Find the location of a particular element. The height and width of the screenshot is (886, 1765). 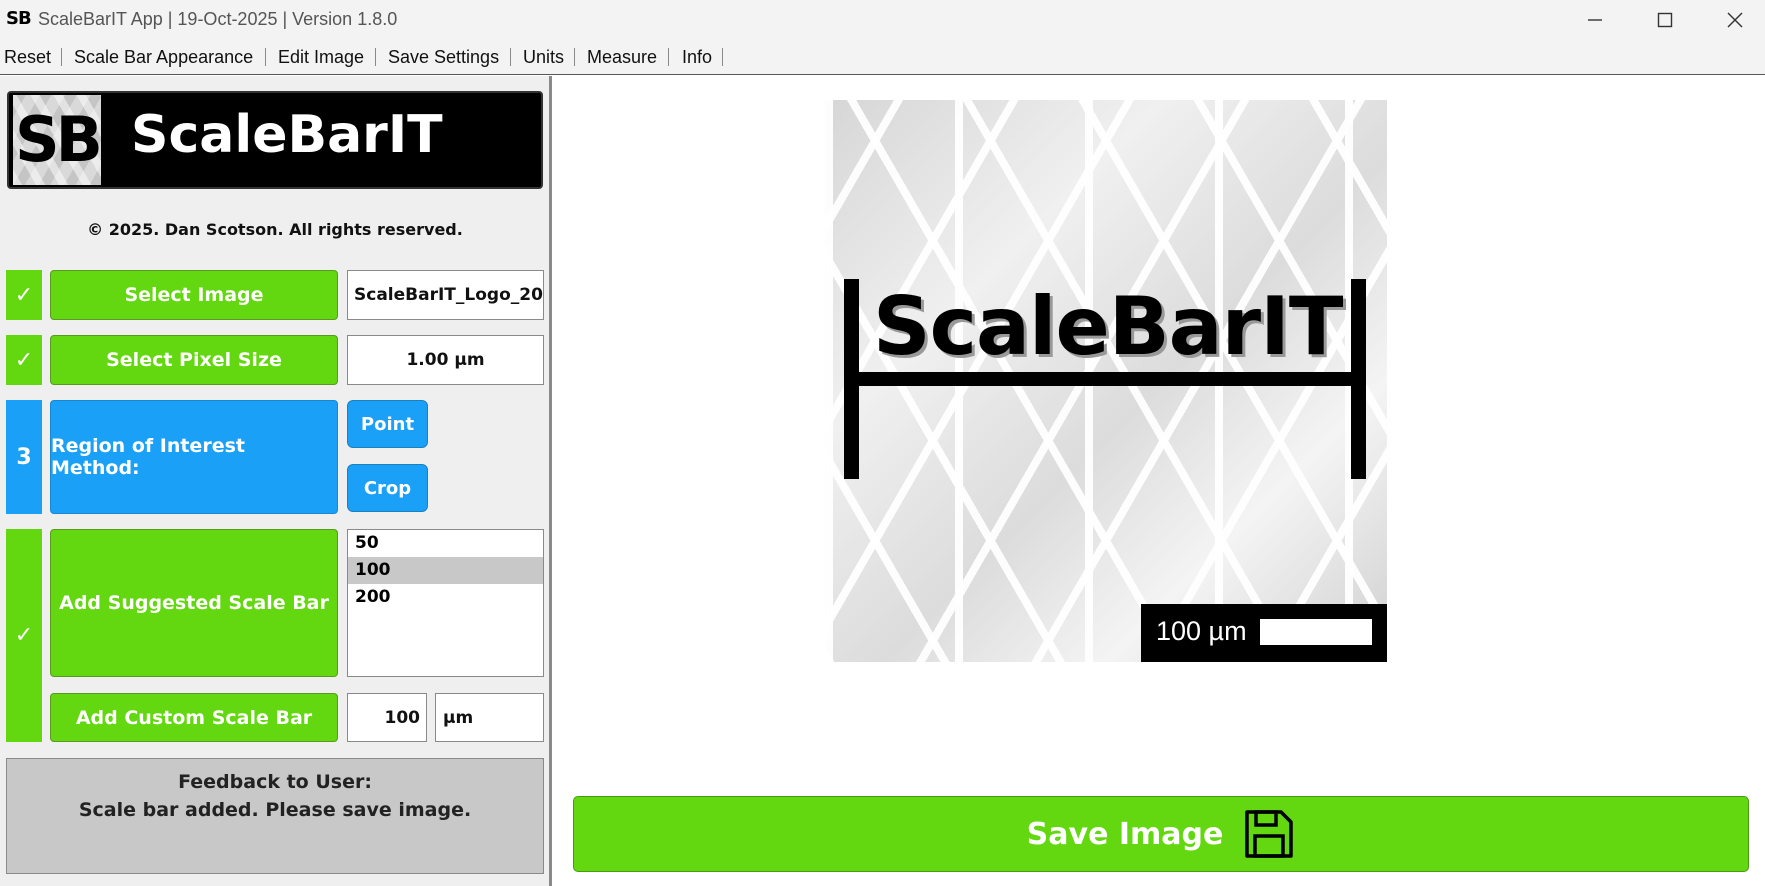

menu-scale-bar-appearance: Scale Bar Appearance is located at coordinates (163, 57).